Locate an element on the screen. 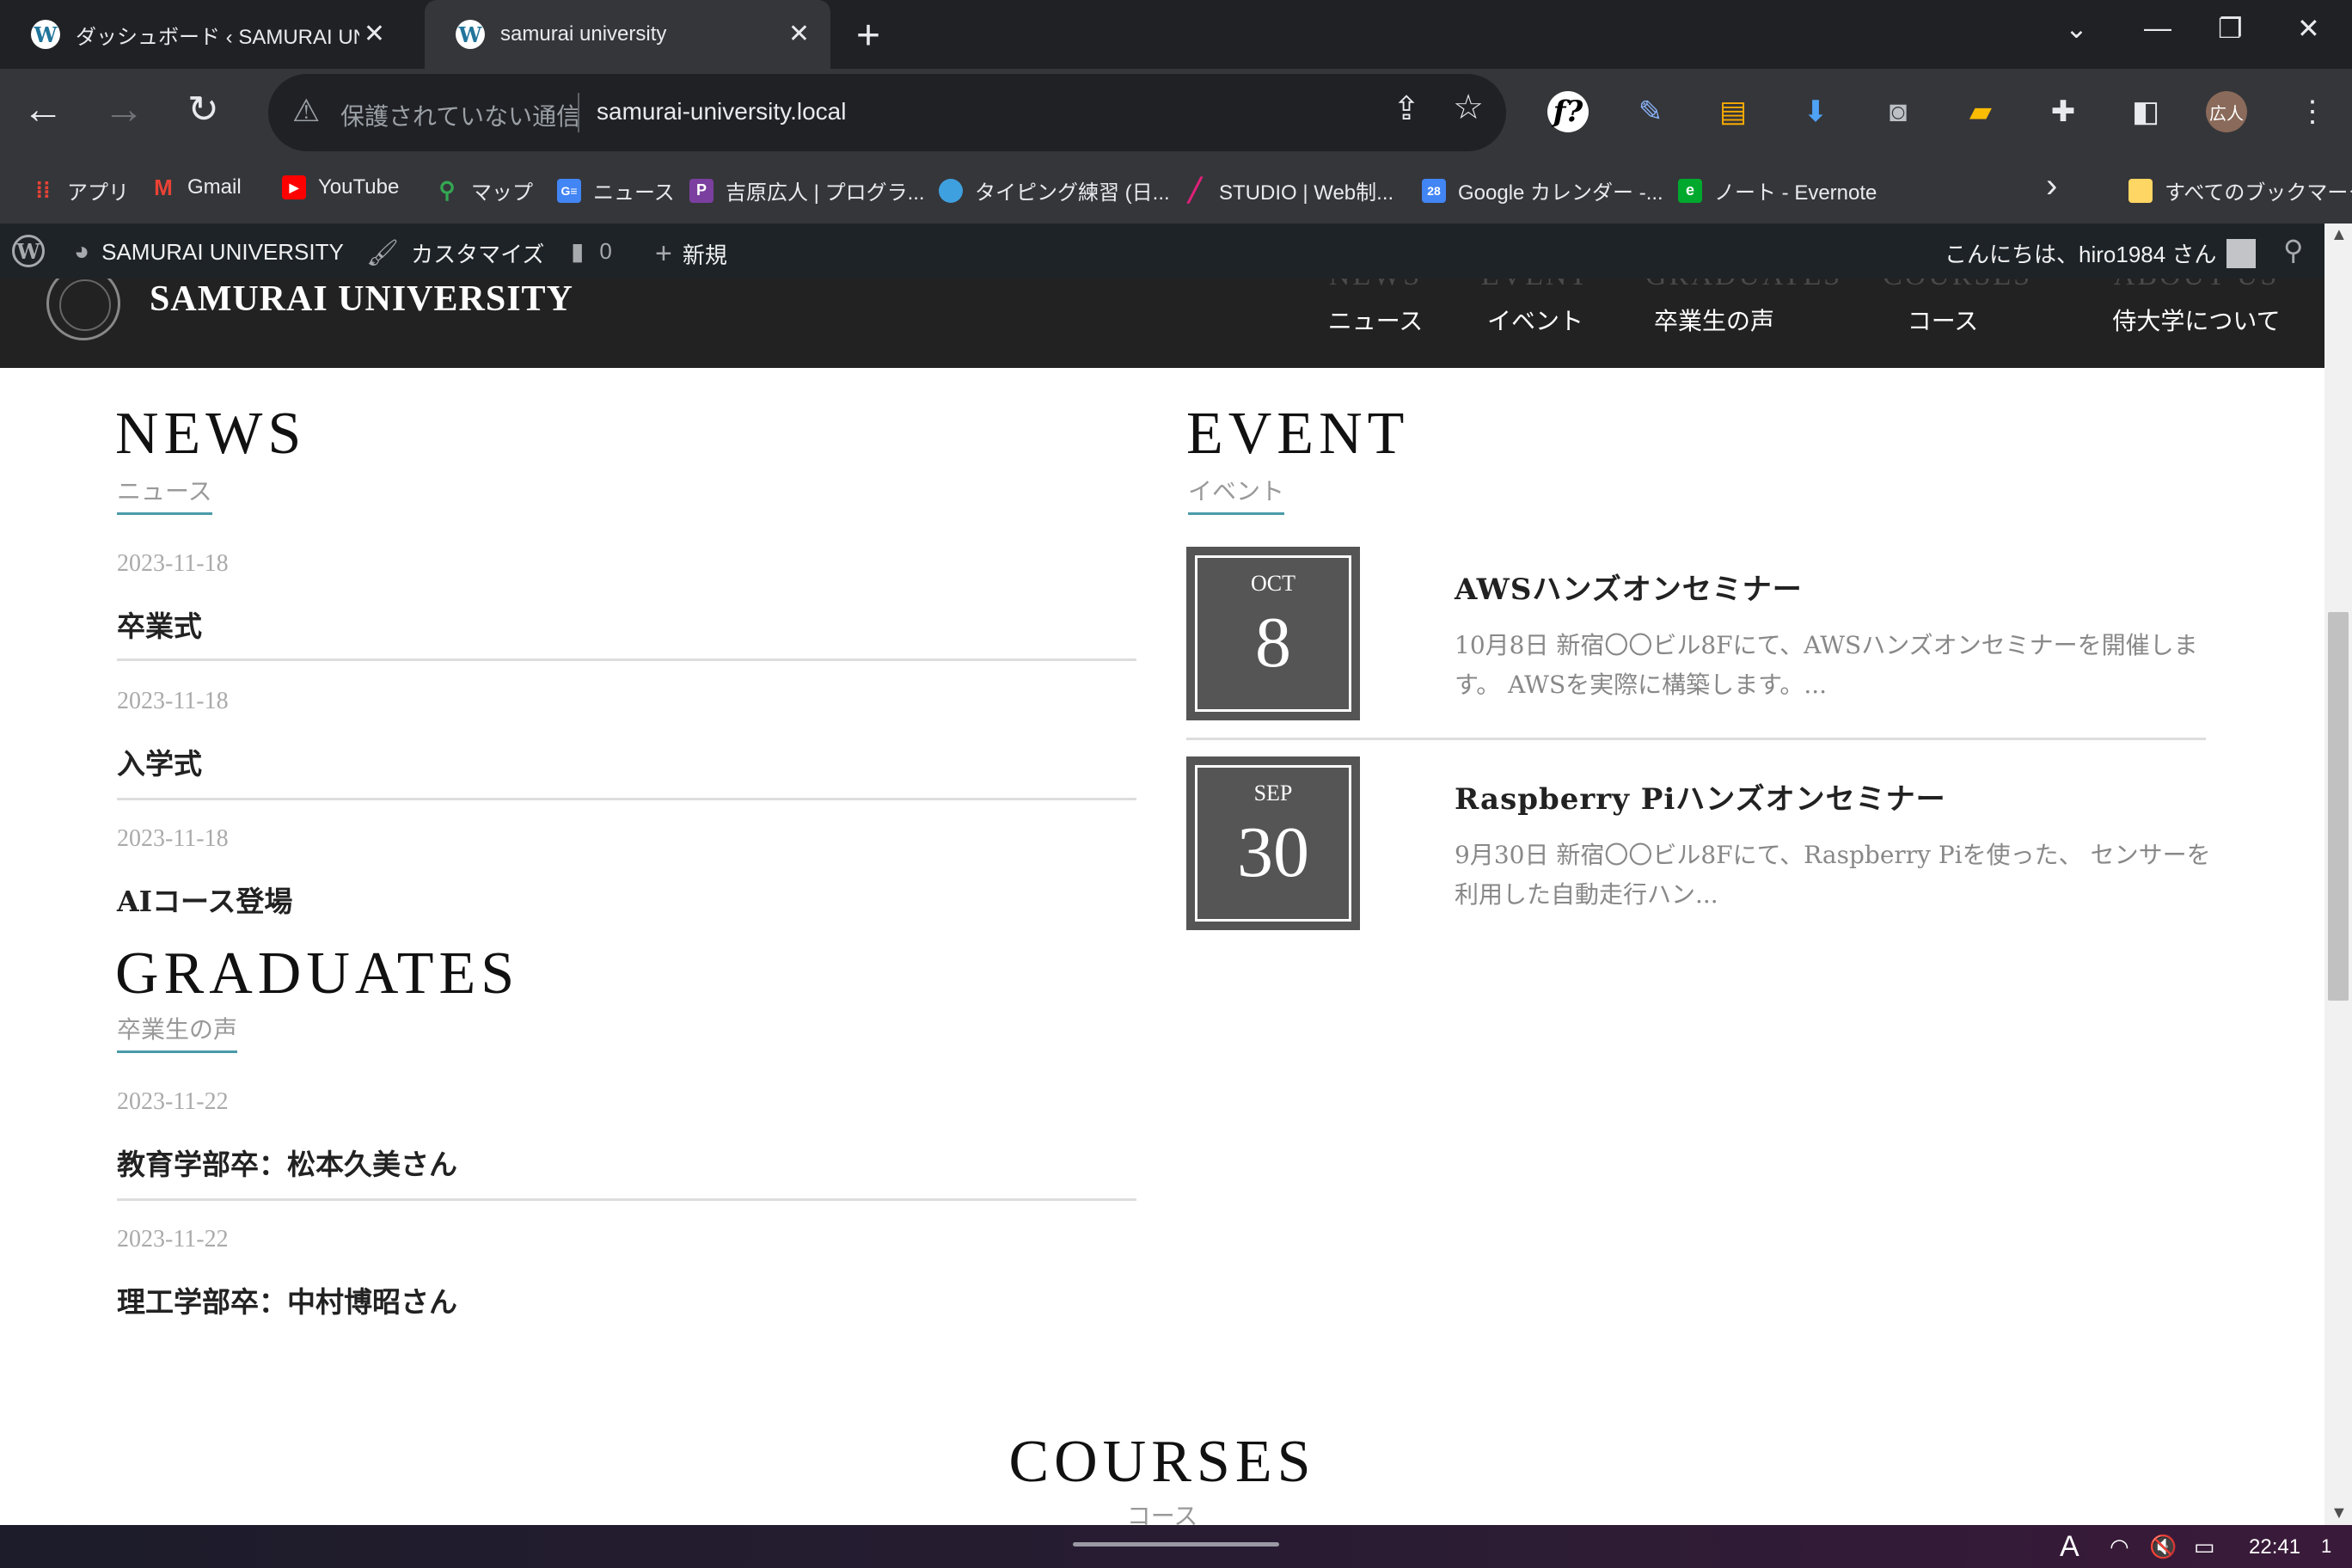 This screenshot has height=1568, width=2352. home-indicator is located at coordinates (1176, 1544).